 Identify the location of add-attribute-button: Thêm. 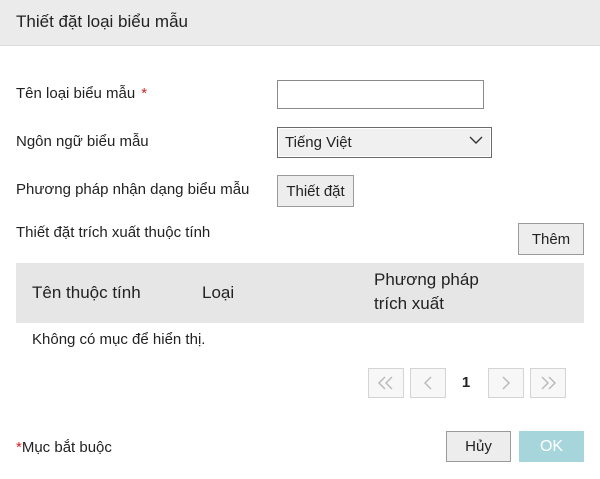
(551, 239).